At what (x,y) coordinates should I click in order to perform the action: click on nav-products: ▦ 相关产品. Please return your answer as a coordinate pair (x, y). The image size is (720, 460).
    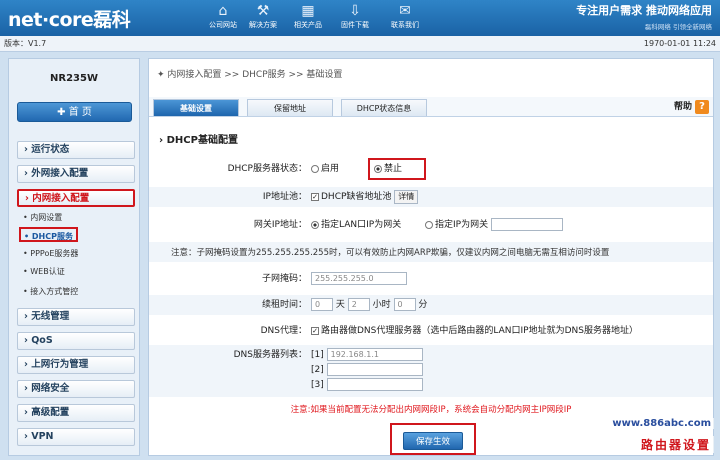
    Looking at the image, I should click on (308, 16).